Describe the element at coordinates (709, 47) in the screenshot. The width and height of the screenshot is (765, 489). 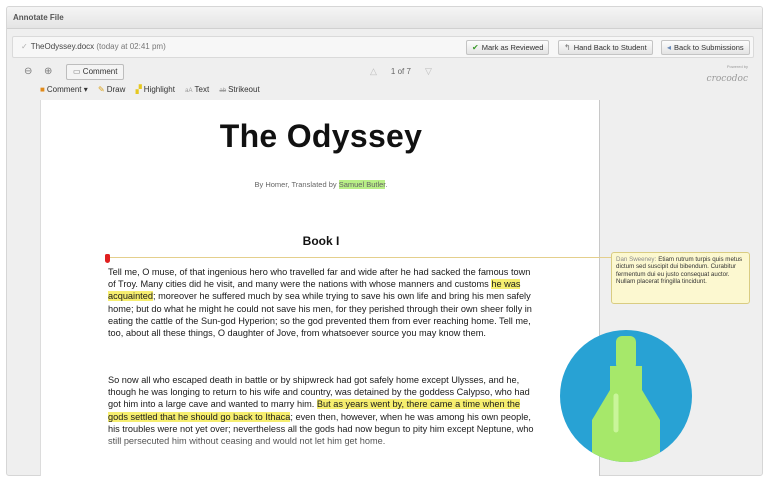
I see `back-to-submissions-label: Back to Submissions` at that location.